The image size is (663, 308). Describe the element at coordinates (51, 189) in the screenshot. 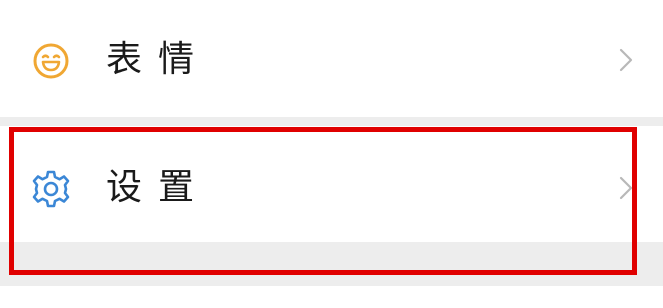

I see `gear-icon` at that location.